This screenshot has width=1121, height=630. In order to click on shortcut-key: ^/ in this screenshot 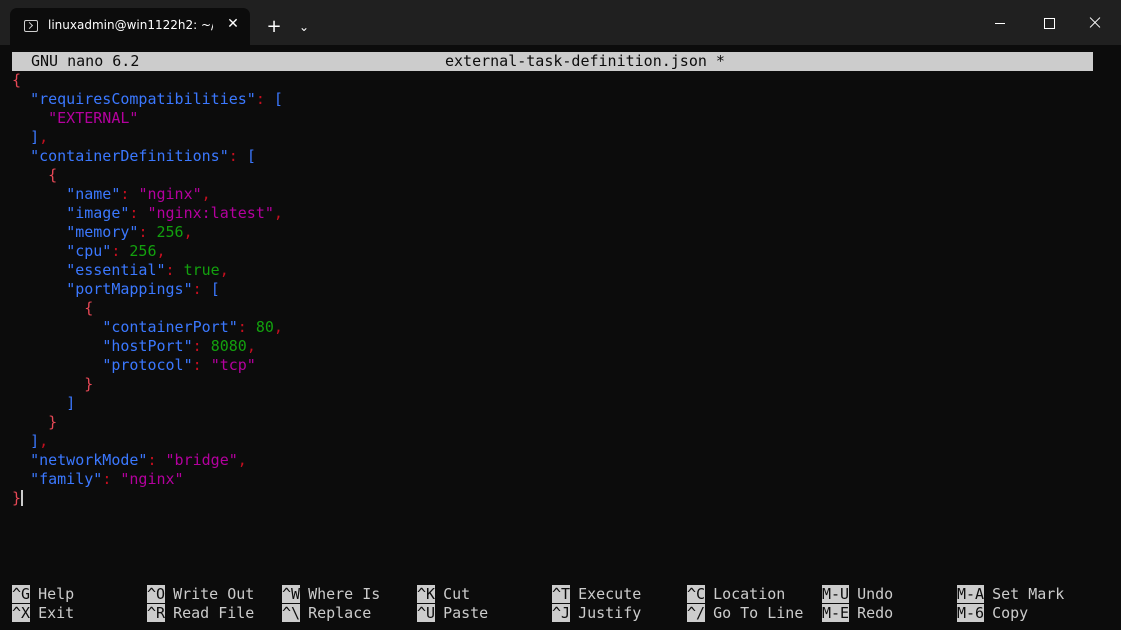, I will do `click(696, 613)`.